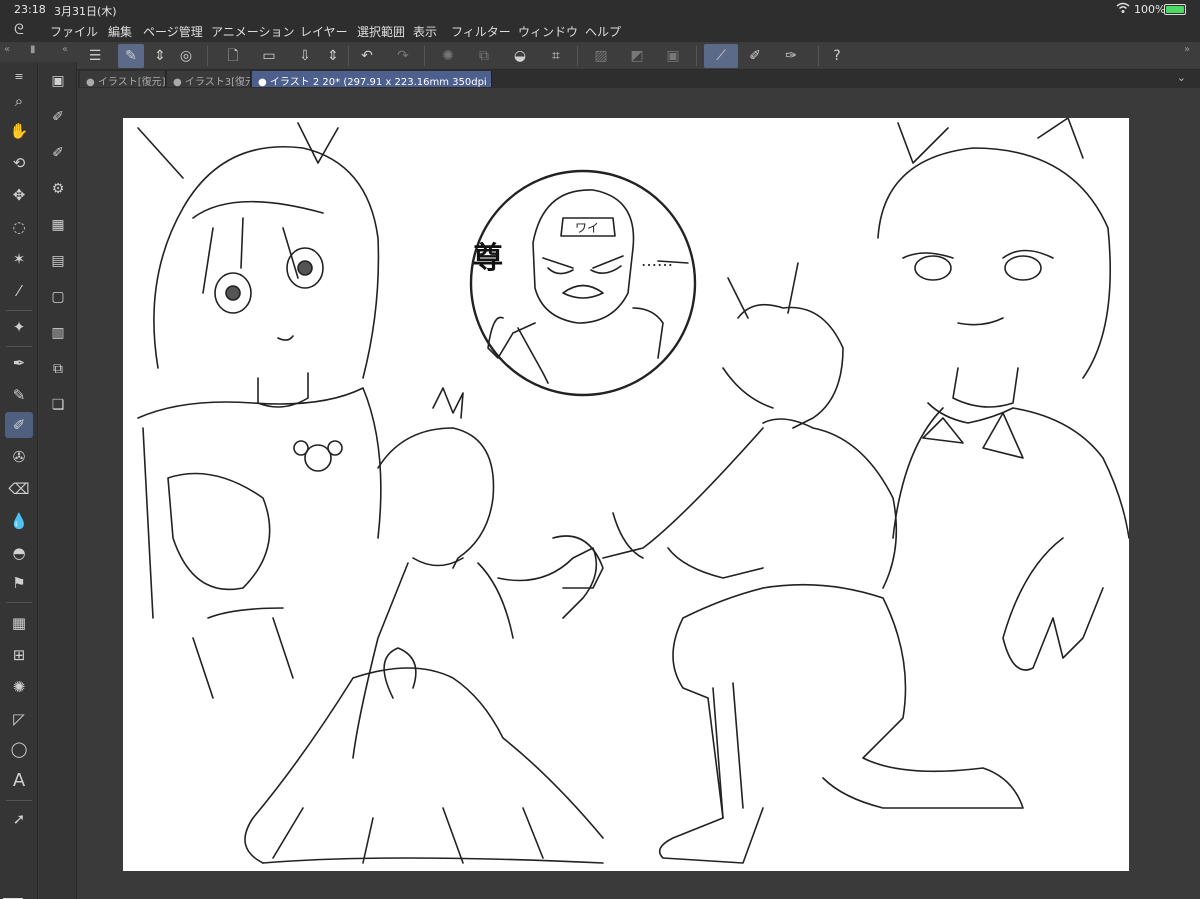 This screenshot has height=899, width=1200. What do you see at coordinates (790, 366) in the screenshot?
I see `kneeling-boy` at bounding box center [790, 366].